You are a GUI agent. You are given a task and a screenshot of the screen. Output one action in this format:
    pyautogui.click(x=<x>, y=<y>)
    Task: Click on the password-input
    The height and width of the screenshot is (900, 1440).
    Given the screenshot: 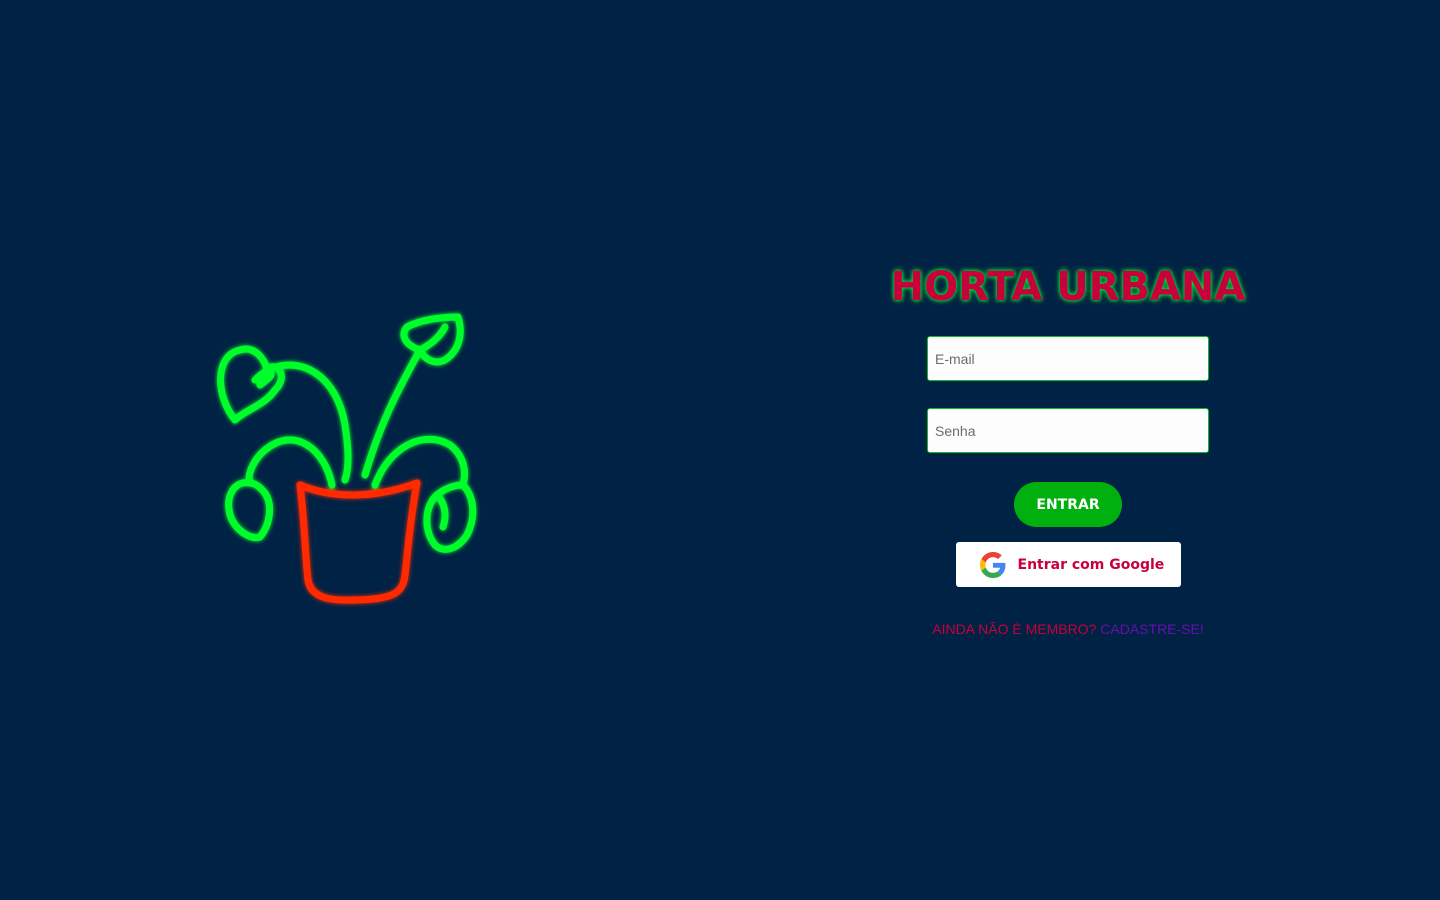 What is the action you would take?
    pyautogui.click(x=1068, y=430)
    